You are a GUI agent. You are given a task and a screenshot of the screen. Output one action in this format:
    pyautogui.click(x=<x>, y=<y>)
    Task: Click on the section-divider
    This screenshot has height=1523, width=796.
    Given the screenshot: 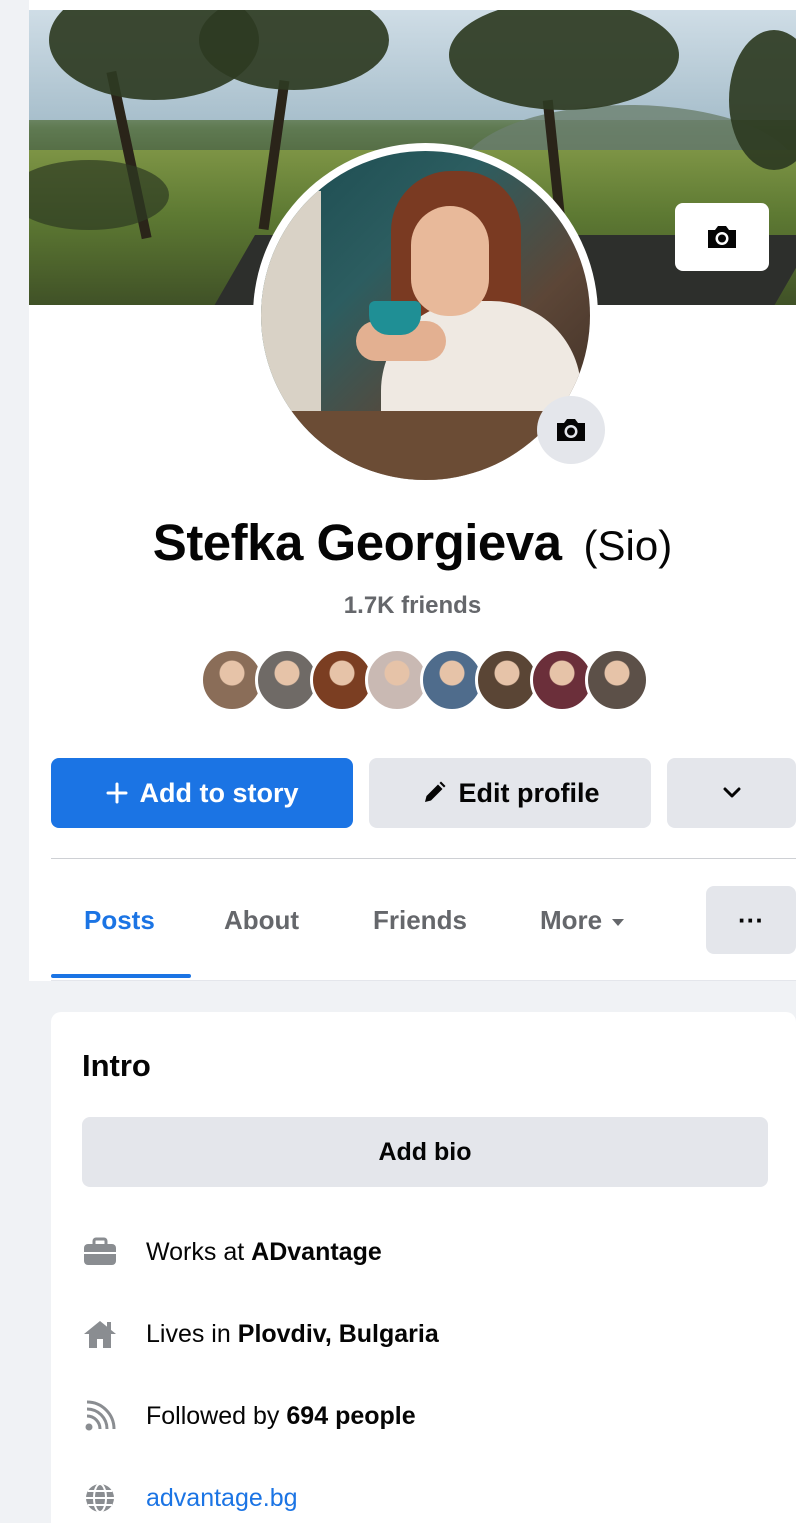 What is the action you would take?
    pyautogui.click(x=423, y=858)
    